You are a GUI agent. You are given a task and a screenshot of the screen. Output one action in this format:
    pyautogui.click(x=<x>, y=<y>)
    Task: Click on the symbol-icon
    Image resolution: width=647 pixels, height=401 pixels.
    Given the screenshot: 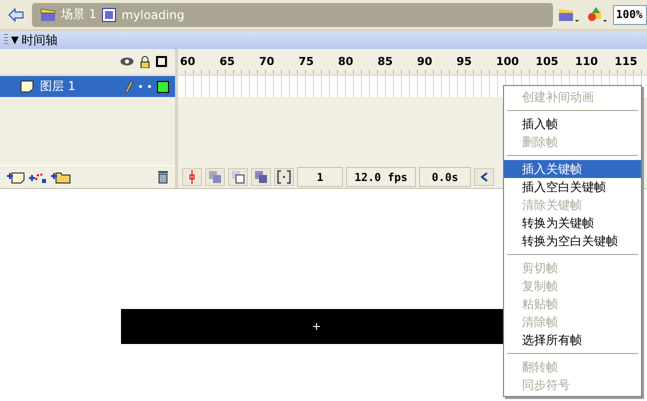 What is the action you would take?
    pyautogui.click(x=109, y=15)
    